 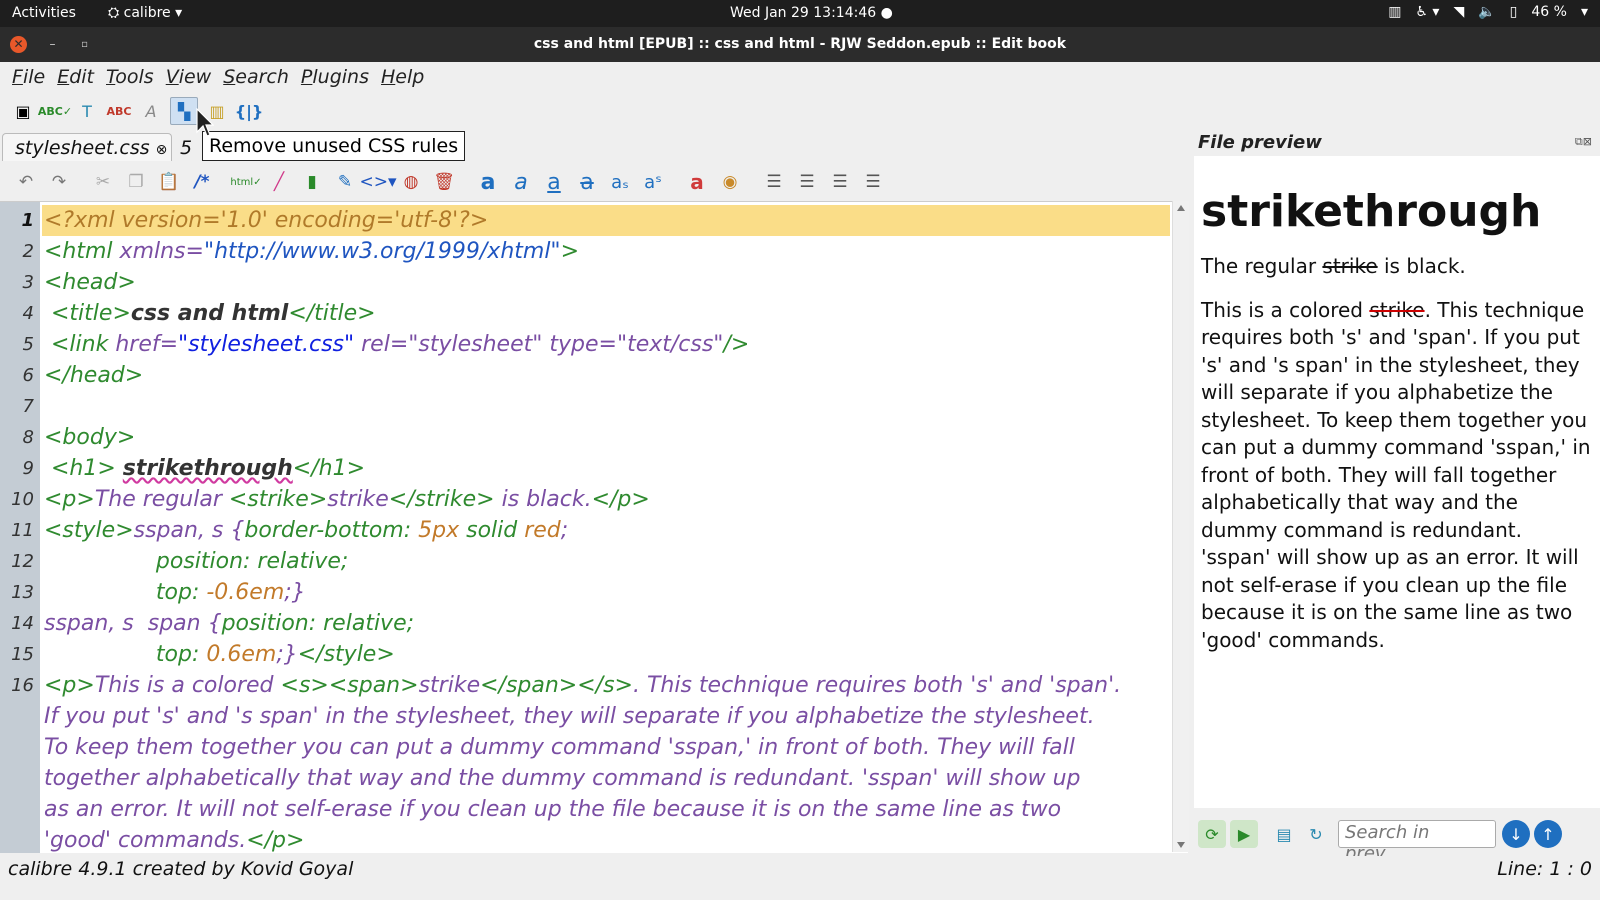 I want to click on fonts-icon: A, so click(x=151, y=111).